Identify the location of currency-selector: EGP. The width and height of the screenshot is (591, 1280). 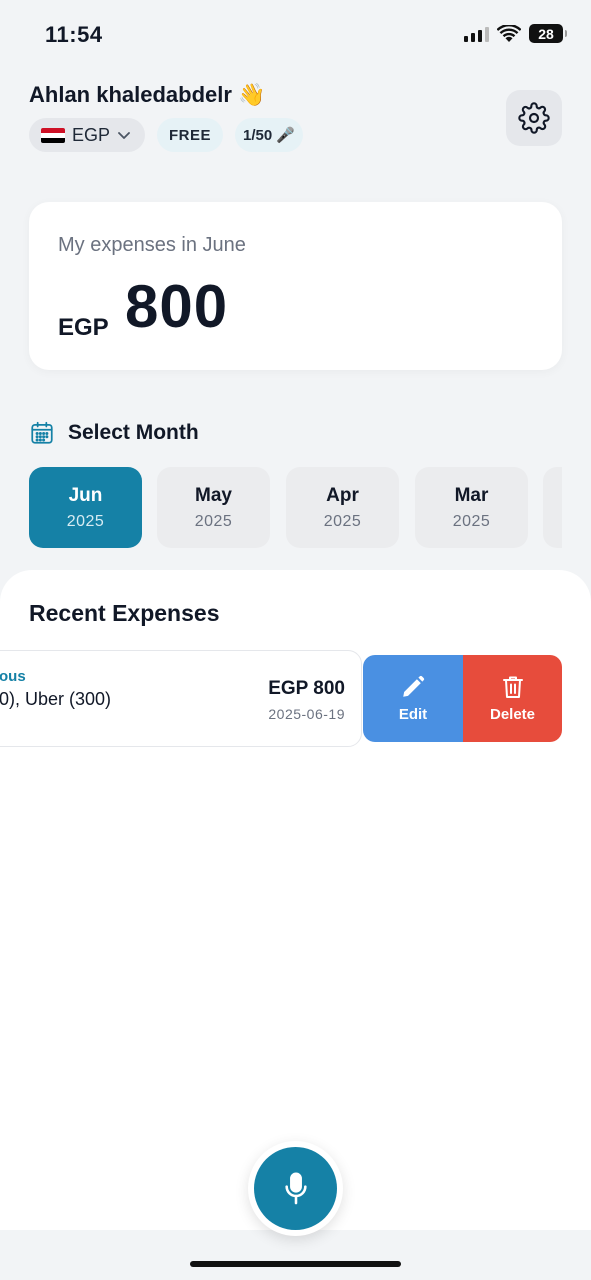
(87, 135).